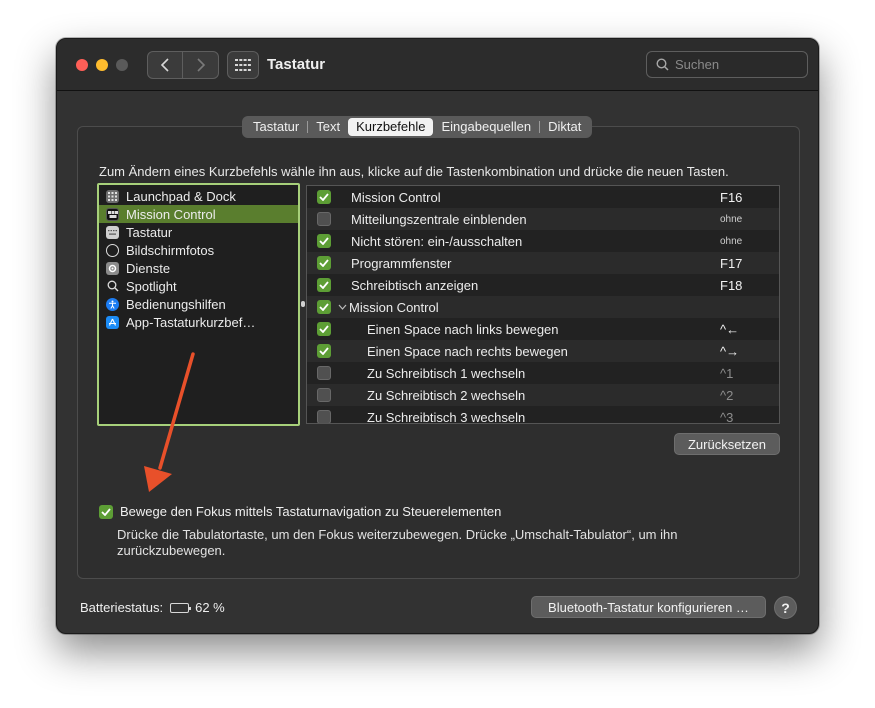  I want to click on tab-eingabequellen: Eingabequellen, so click(486, 127).